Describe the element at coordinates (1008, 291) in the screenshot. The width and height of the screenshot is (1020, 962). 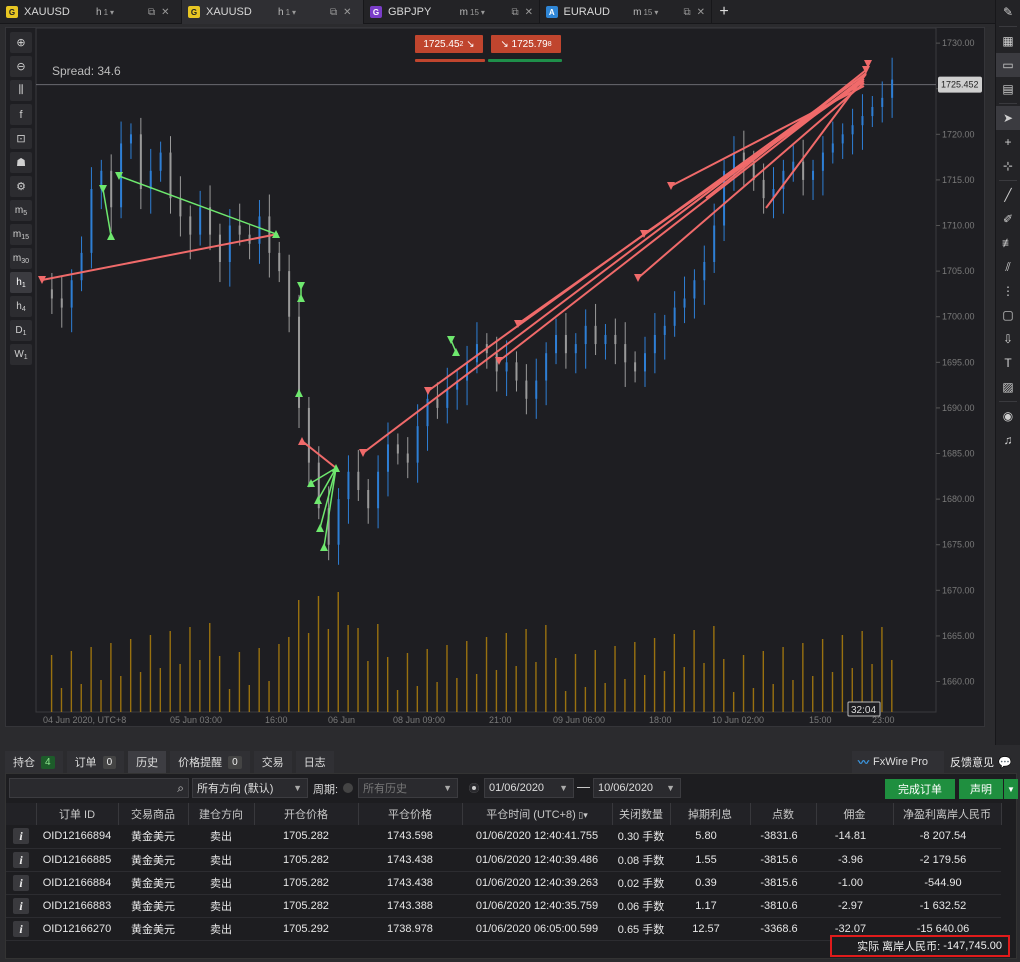
I see `levels-icon: ⋮` at that location.